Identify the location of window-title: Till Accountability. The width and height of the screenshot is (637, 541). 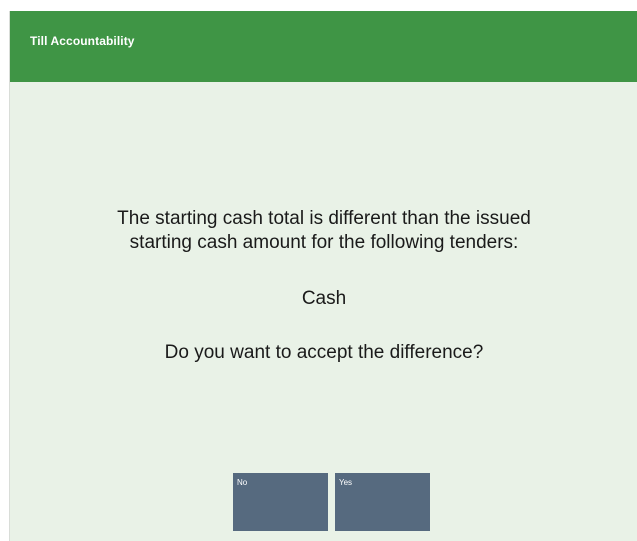
(82, 41).